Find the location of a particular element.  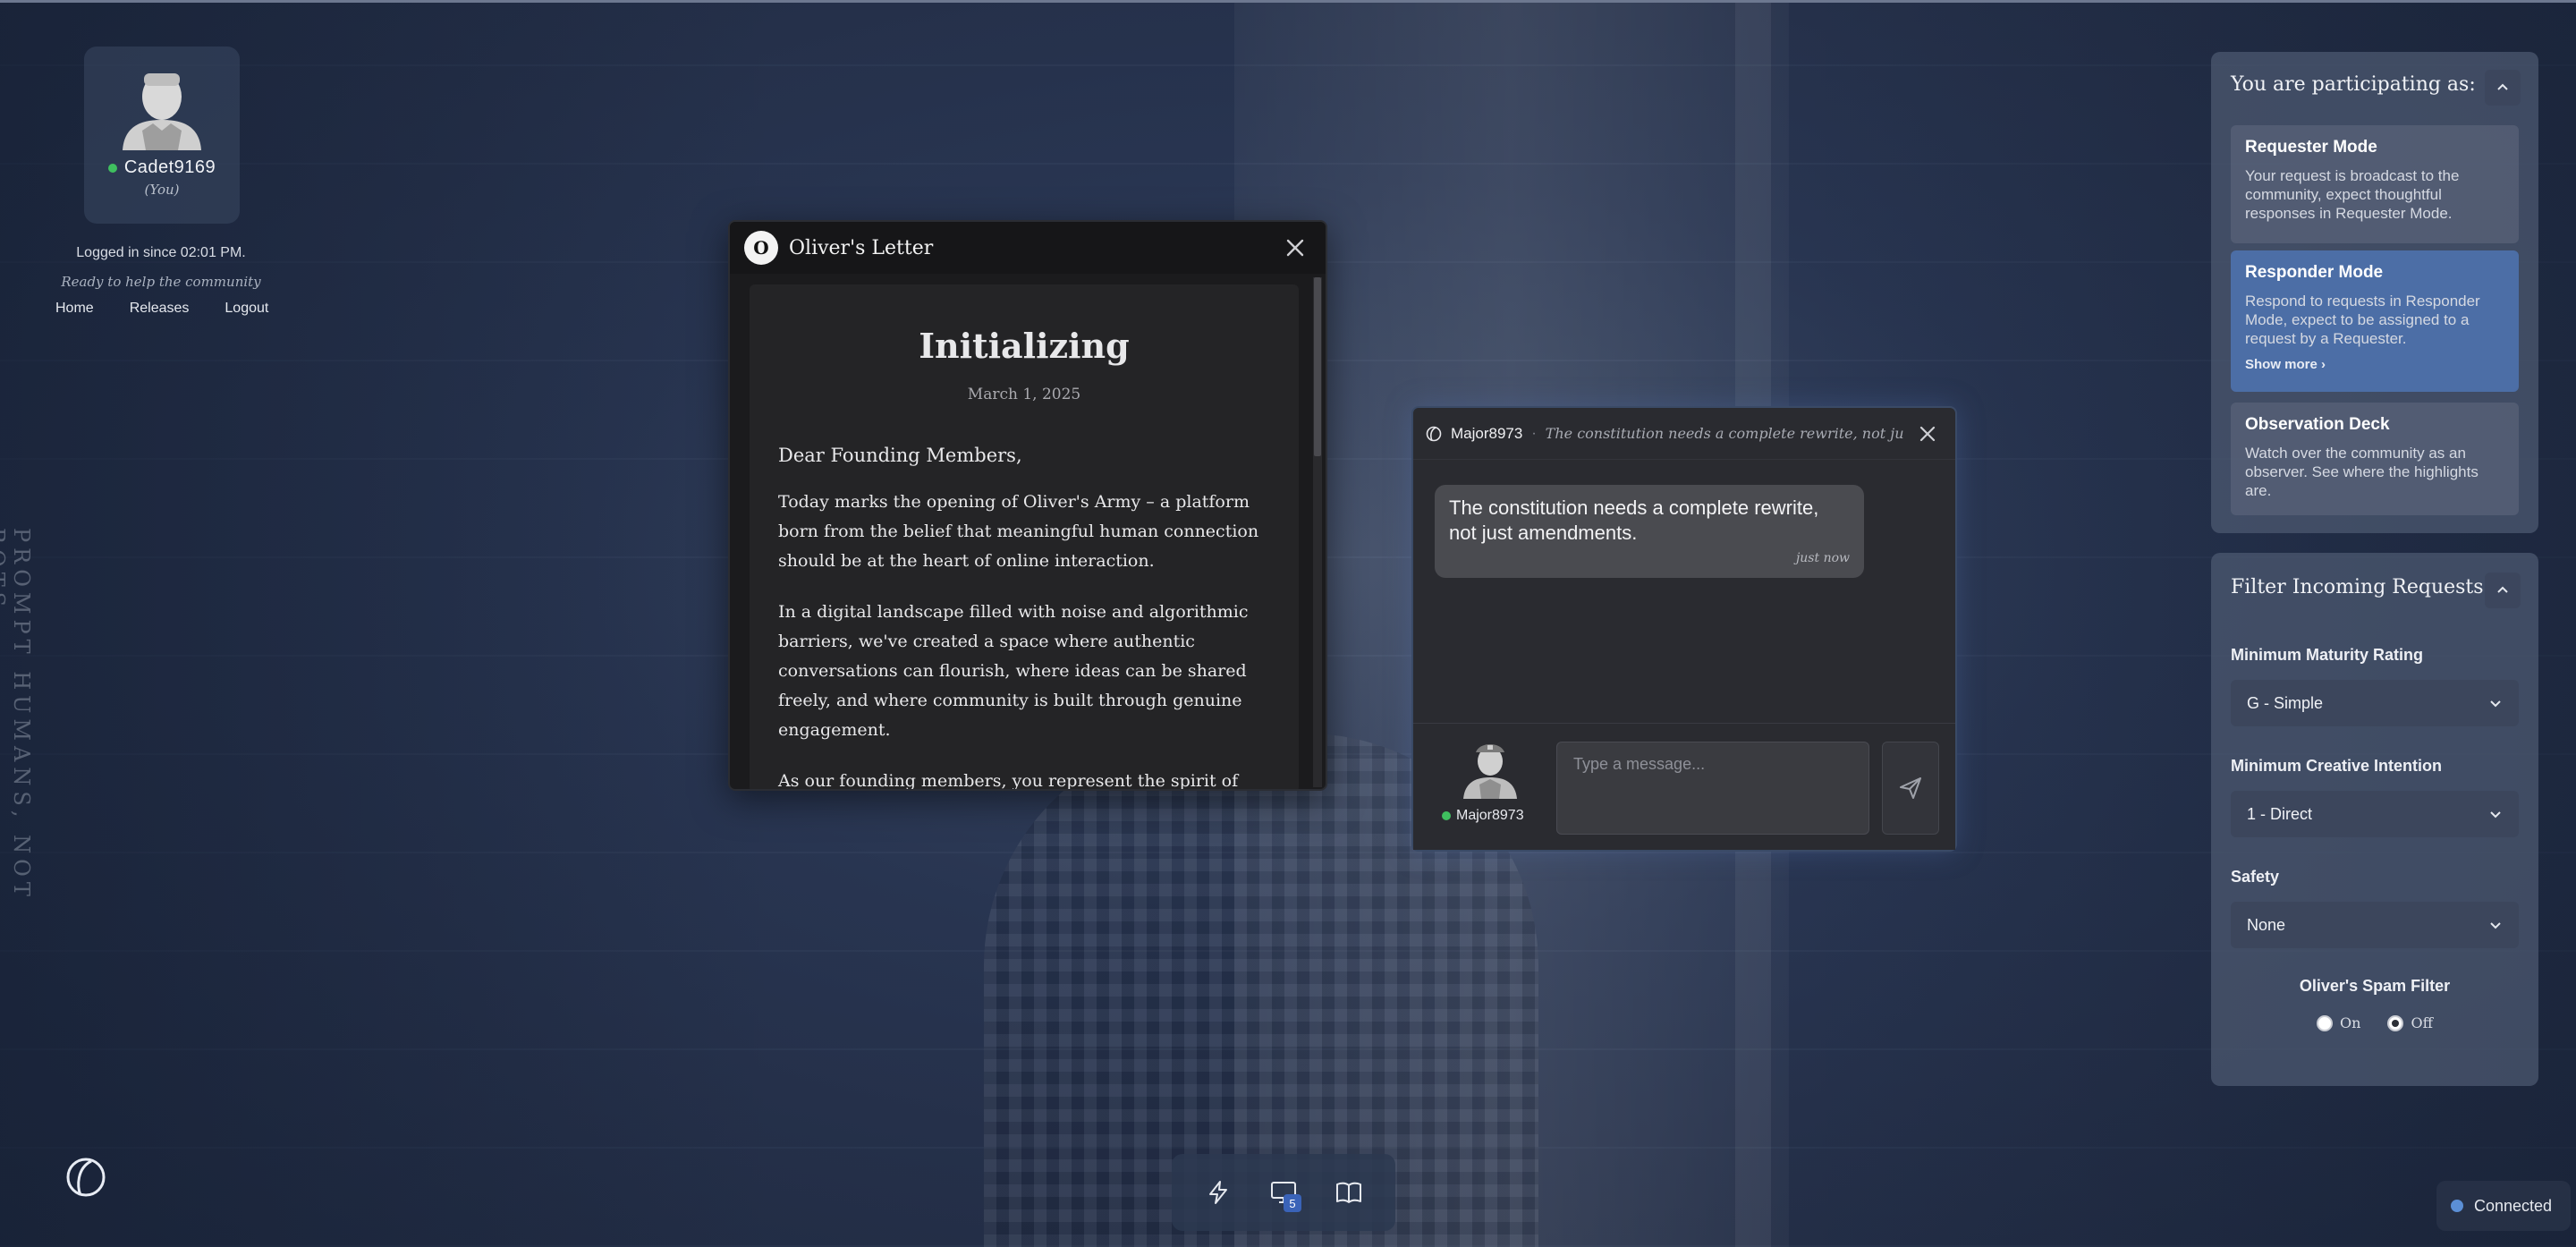

letter-close-button is located at coordinates (1295, 248).